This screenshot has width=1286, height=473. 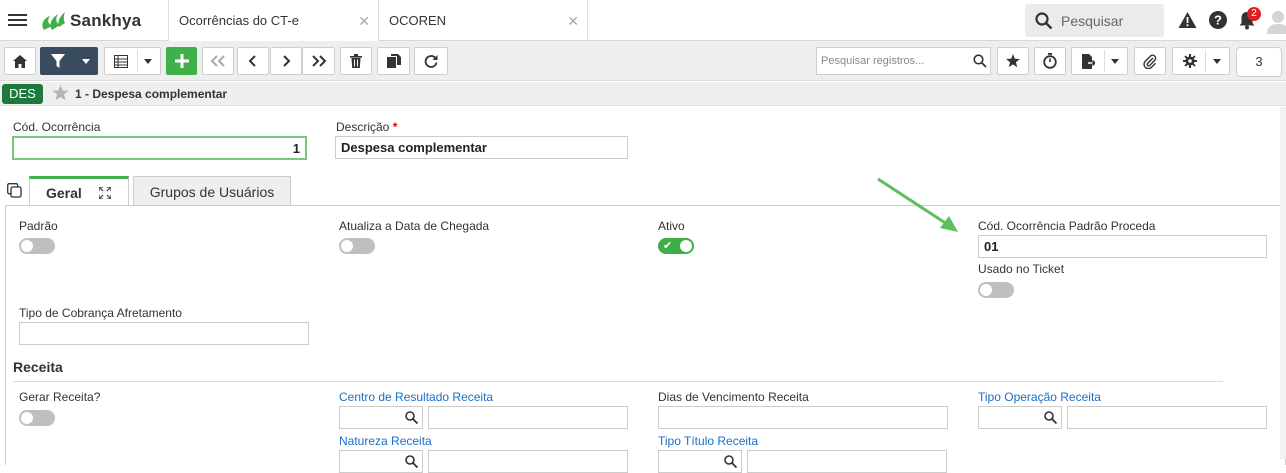 I want to click on gerar-receita-label: Gerar Receita?, so click(x=60, y=397).